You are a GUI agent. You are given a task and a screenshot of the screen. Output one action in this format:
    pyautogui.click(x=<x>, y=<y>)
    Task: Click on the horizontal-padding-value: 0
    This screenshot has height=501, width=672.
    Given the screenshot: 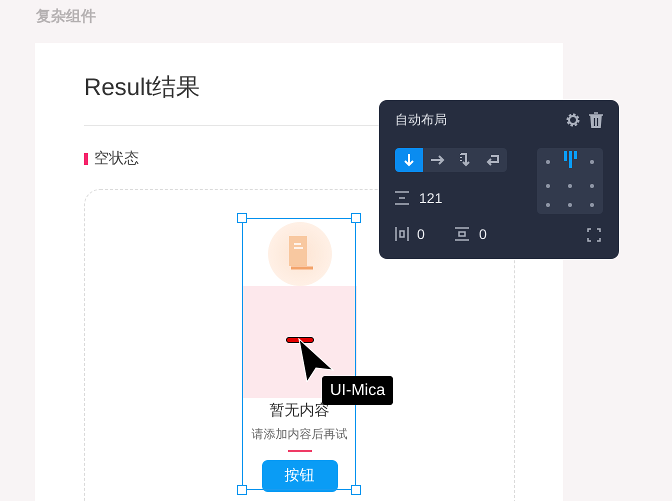 What is the action you would take?
    pyautogui.click(x=436, y=234)
    